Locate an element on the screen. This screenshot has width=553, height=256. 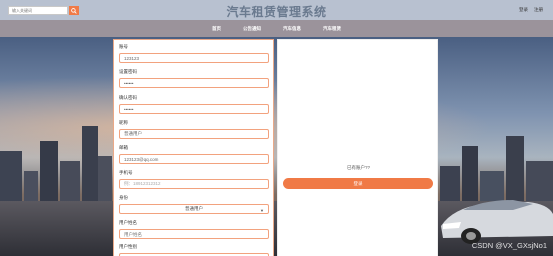
email-label: 邮箱 is located at coordinates (123, 147).